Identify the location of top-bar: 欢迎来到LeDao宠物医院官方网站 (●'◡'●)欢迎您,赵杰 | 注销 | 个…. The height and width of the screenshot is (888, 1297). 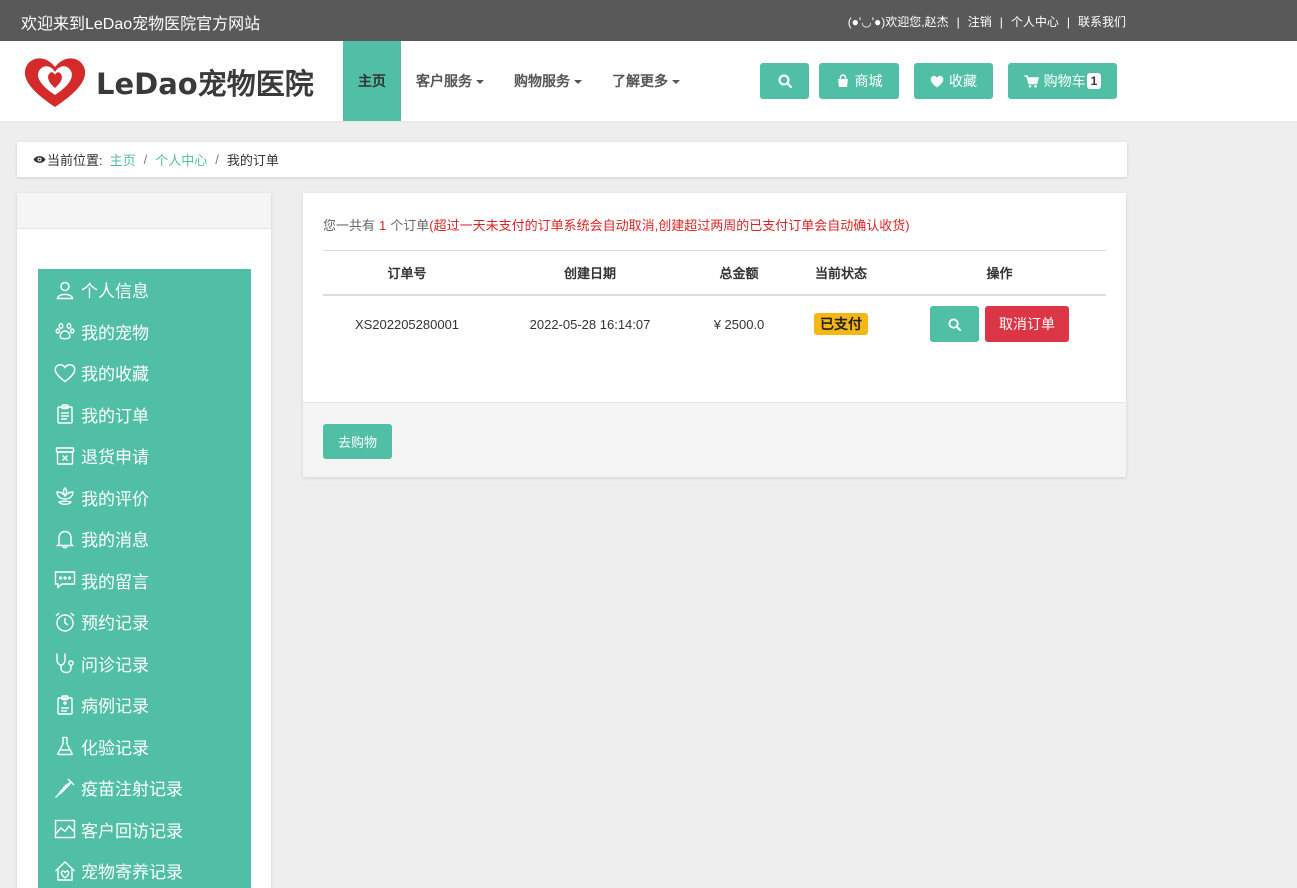
(648, 20).